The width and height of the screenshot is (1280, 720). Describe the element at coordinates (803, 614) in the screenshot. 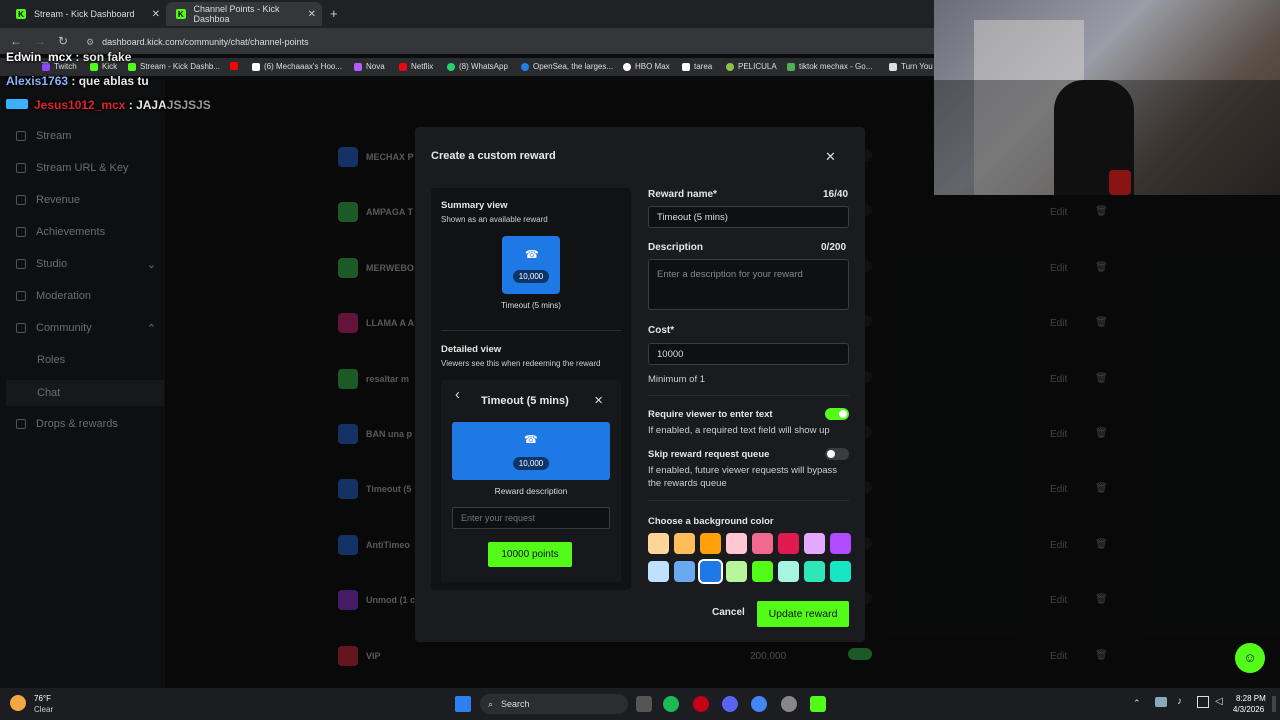

I see `update-reward-button: Update reward` at that location.